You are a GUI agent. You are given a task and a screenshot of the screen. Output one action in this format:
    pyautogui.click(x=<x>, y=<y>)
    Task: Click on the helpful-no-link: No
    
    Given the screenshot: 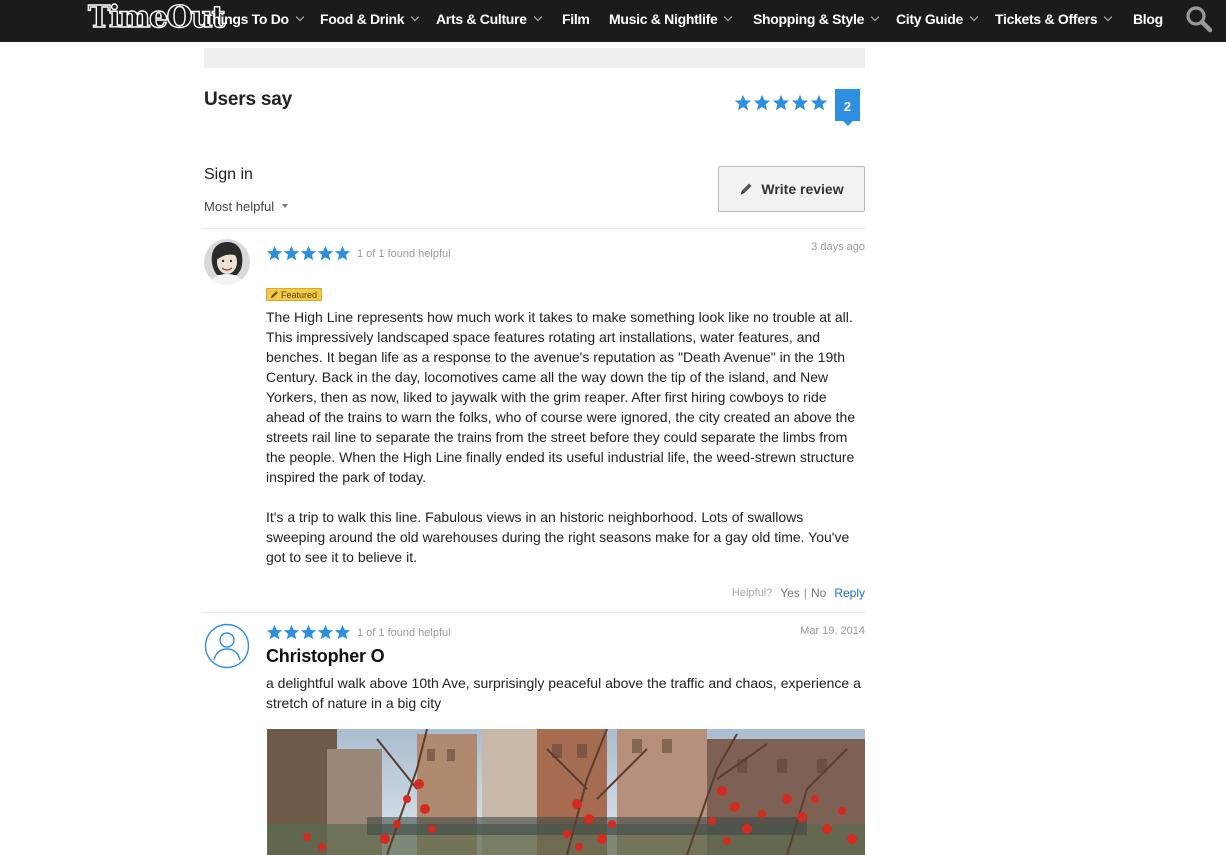 What is the action you would take?
    pyautogui.click(x=818, y=593)
    